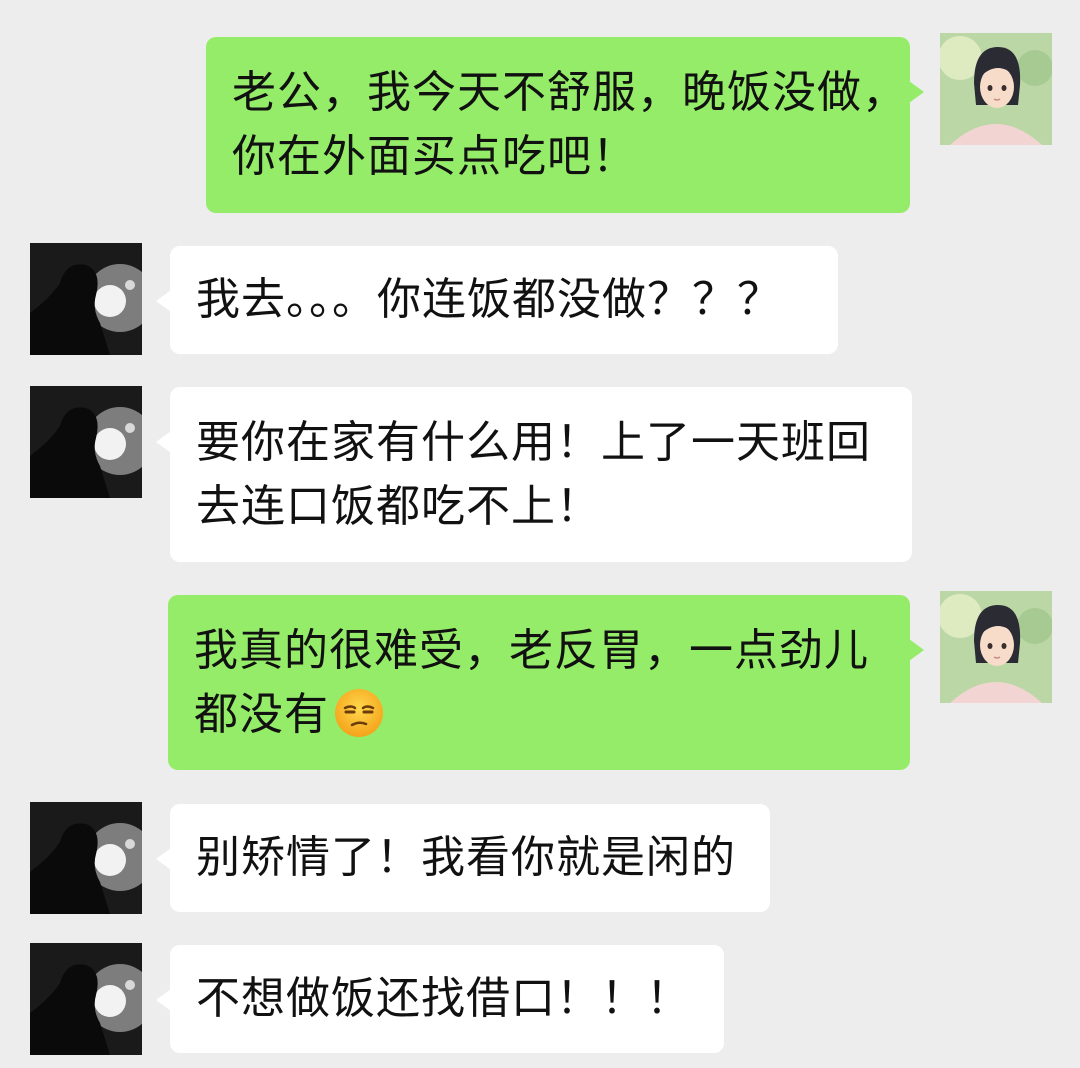  I want to click on message-text-line: 别矫情了！我看你就是闲的, so click(466, 857).